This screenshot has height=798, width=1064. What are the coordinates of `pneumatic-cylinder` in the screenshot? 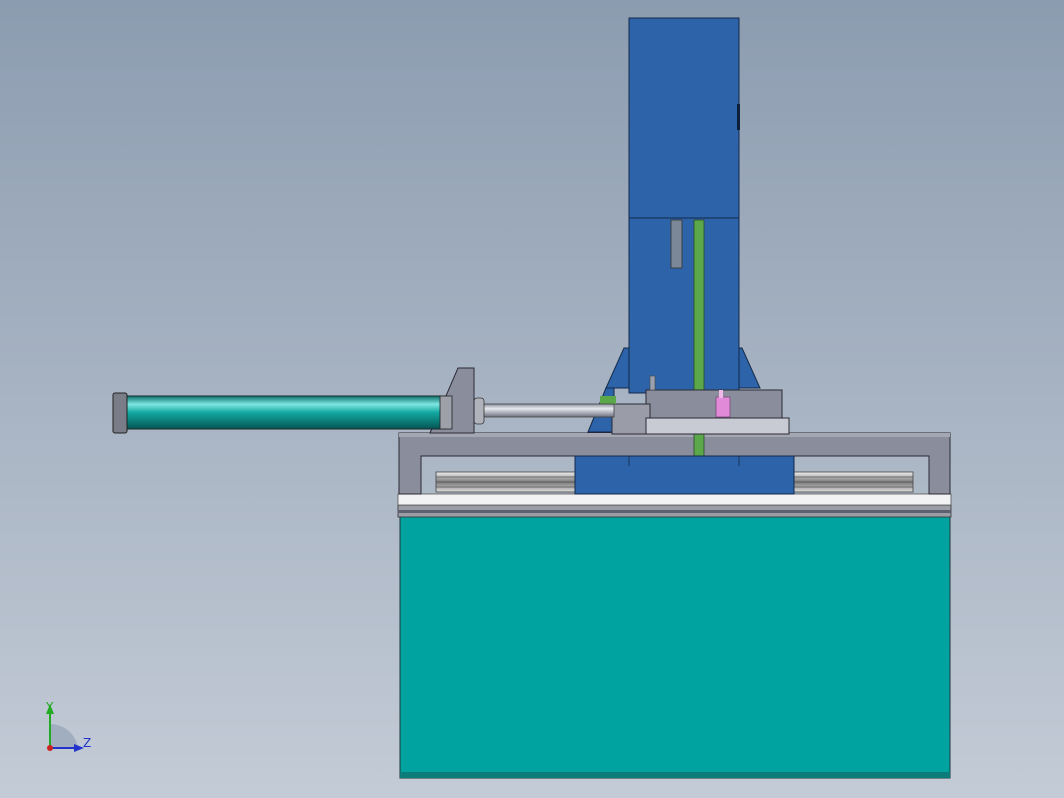 It's located at (282, 413).